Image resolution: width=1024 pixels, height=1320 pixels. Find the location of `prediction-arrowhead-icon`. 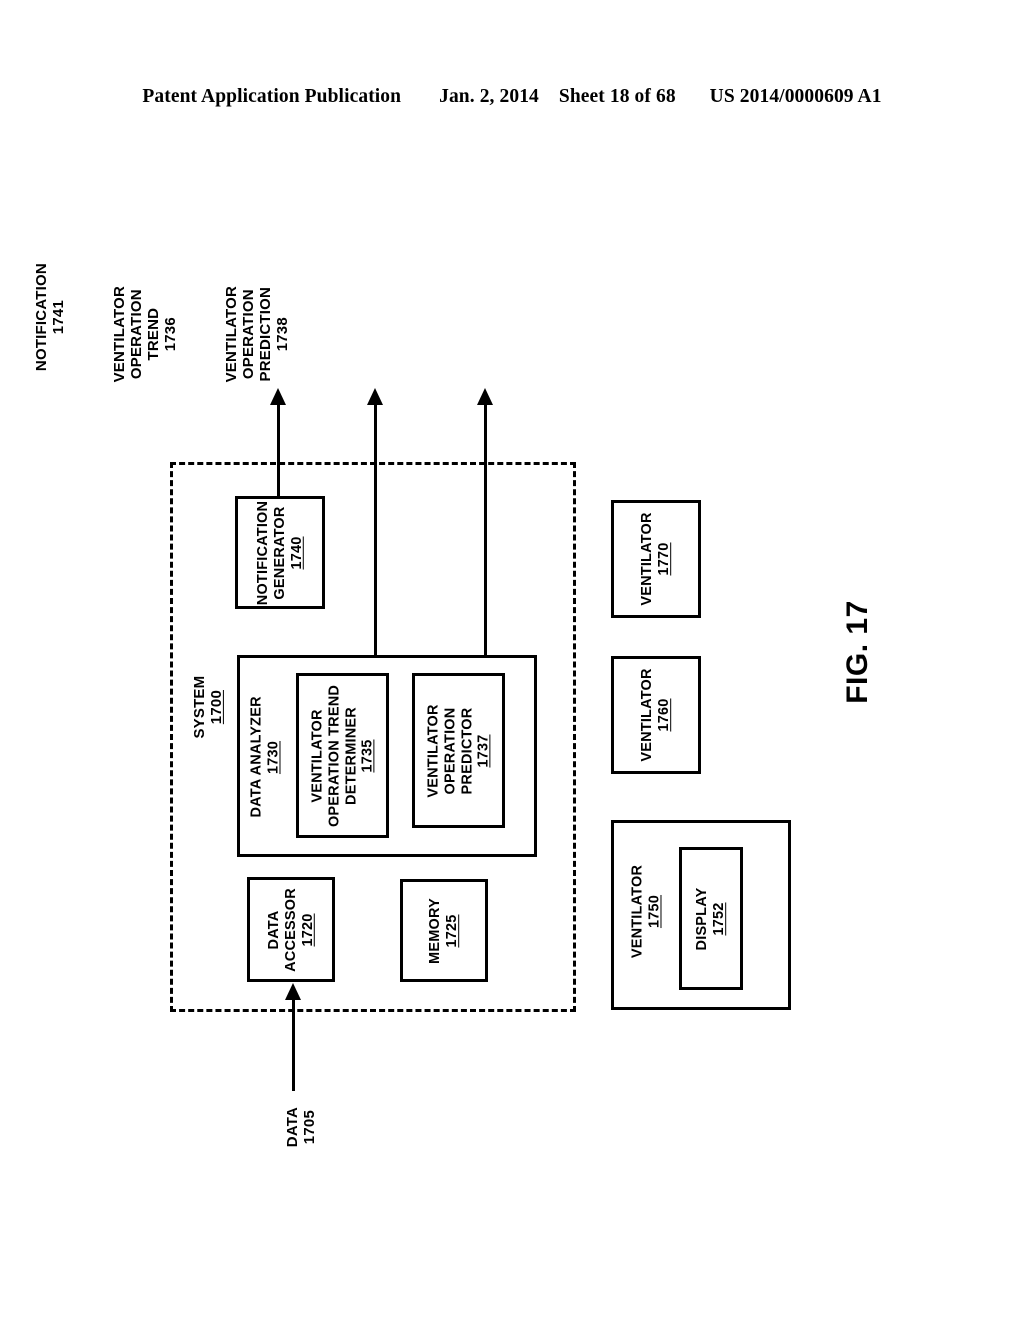

prediction-arrowhead-icon is located at coordinates (485, 396).